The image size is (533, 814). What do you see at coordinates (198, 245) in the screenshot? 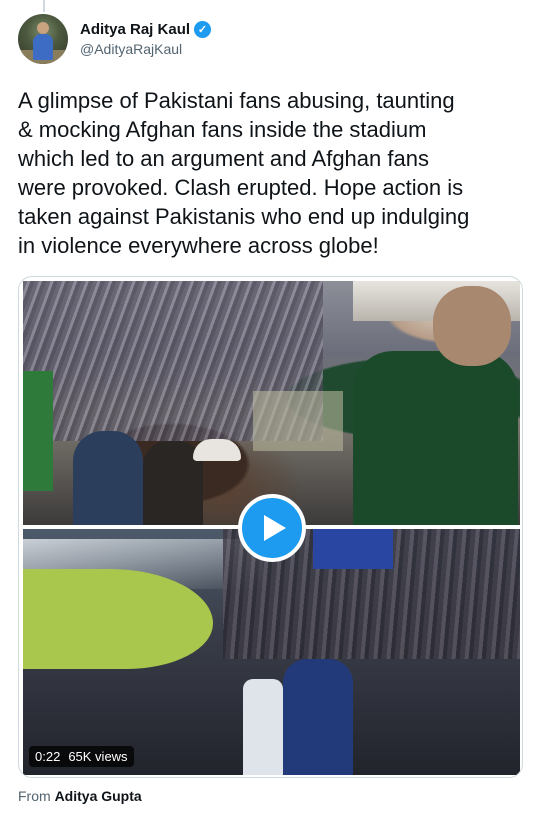
I see `tweet-text-line: in violence everywhere across globe!` at bounding box center [198, 245].